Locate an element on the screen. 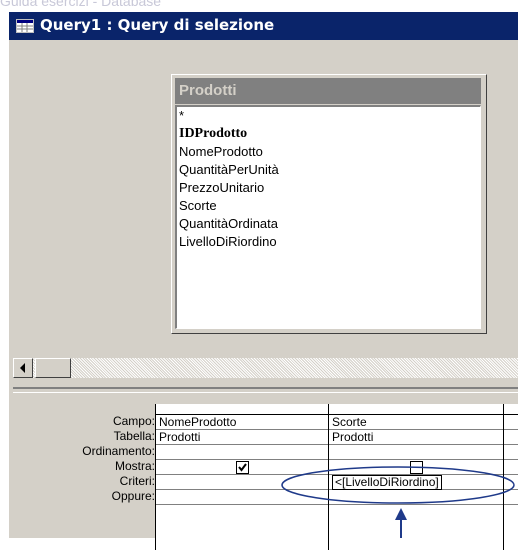 This screenshot has width=518, height=550. title-bar: Query1 : Query di selezione is located at coordinates (263, 26).